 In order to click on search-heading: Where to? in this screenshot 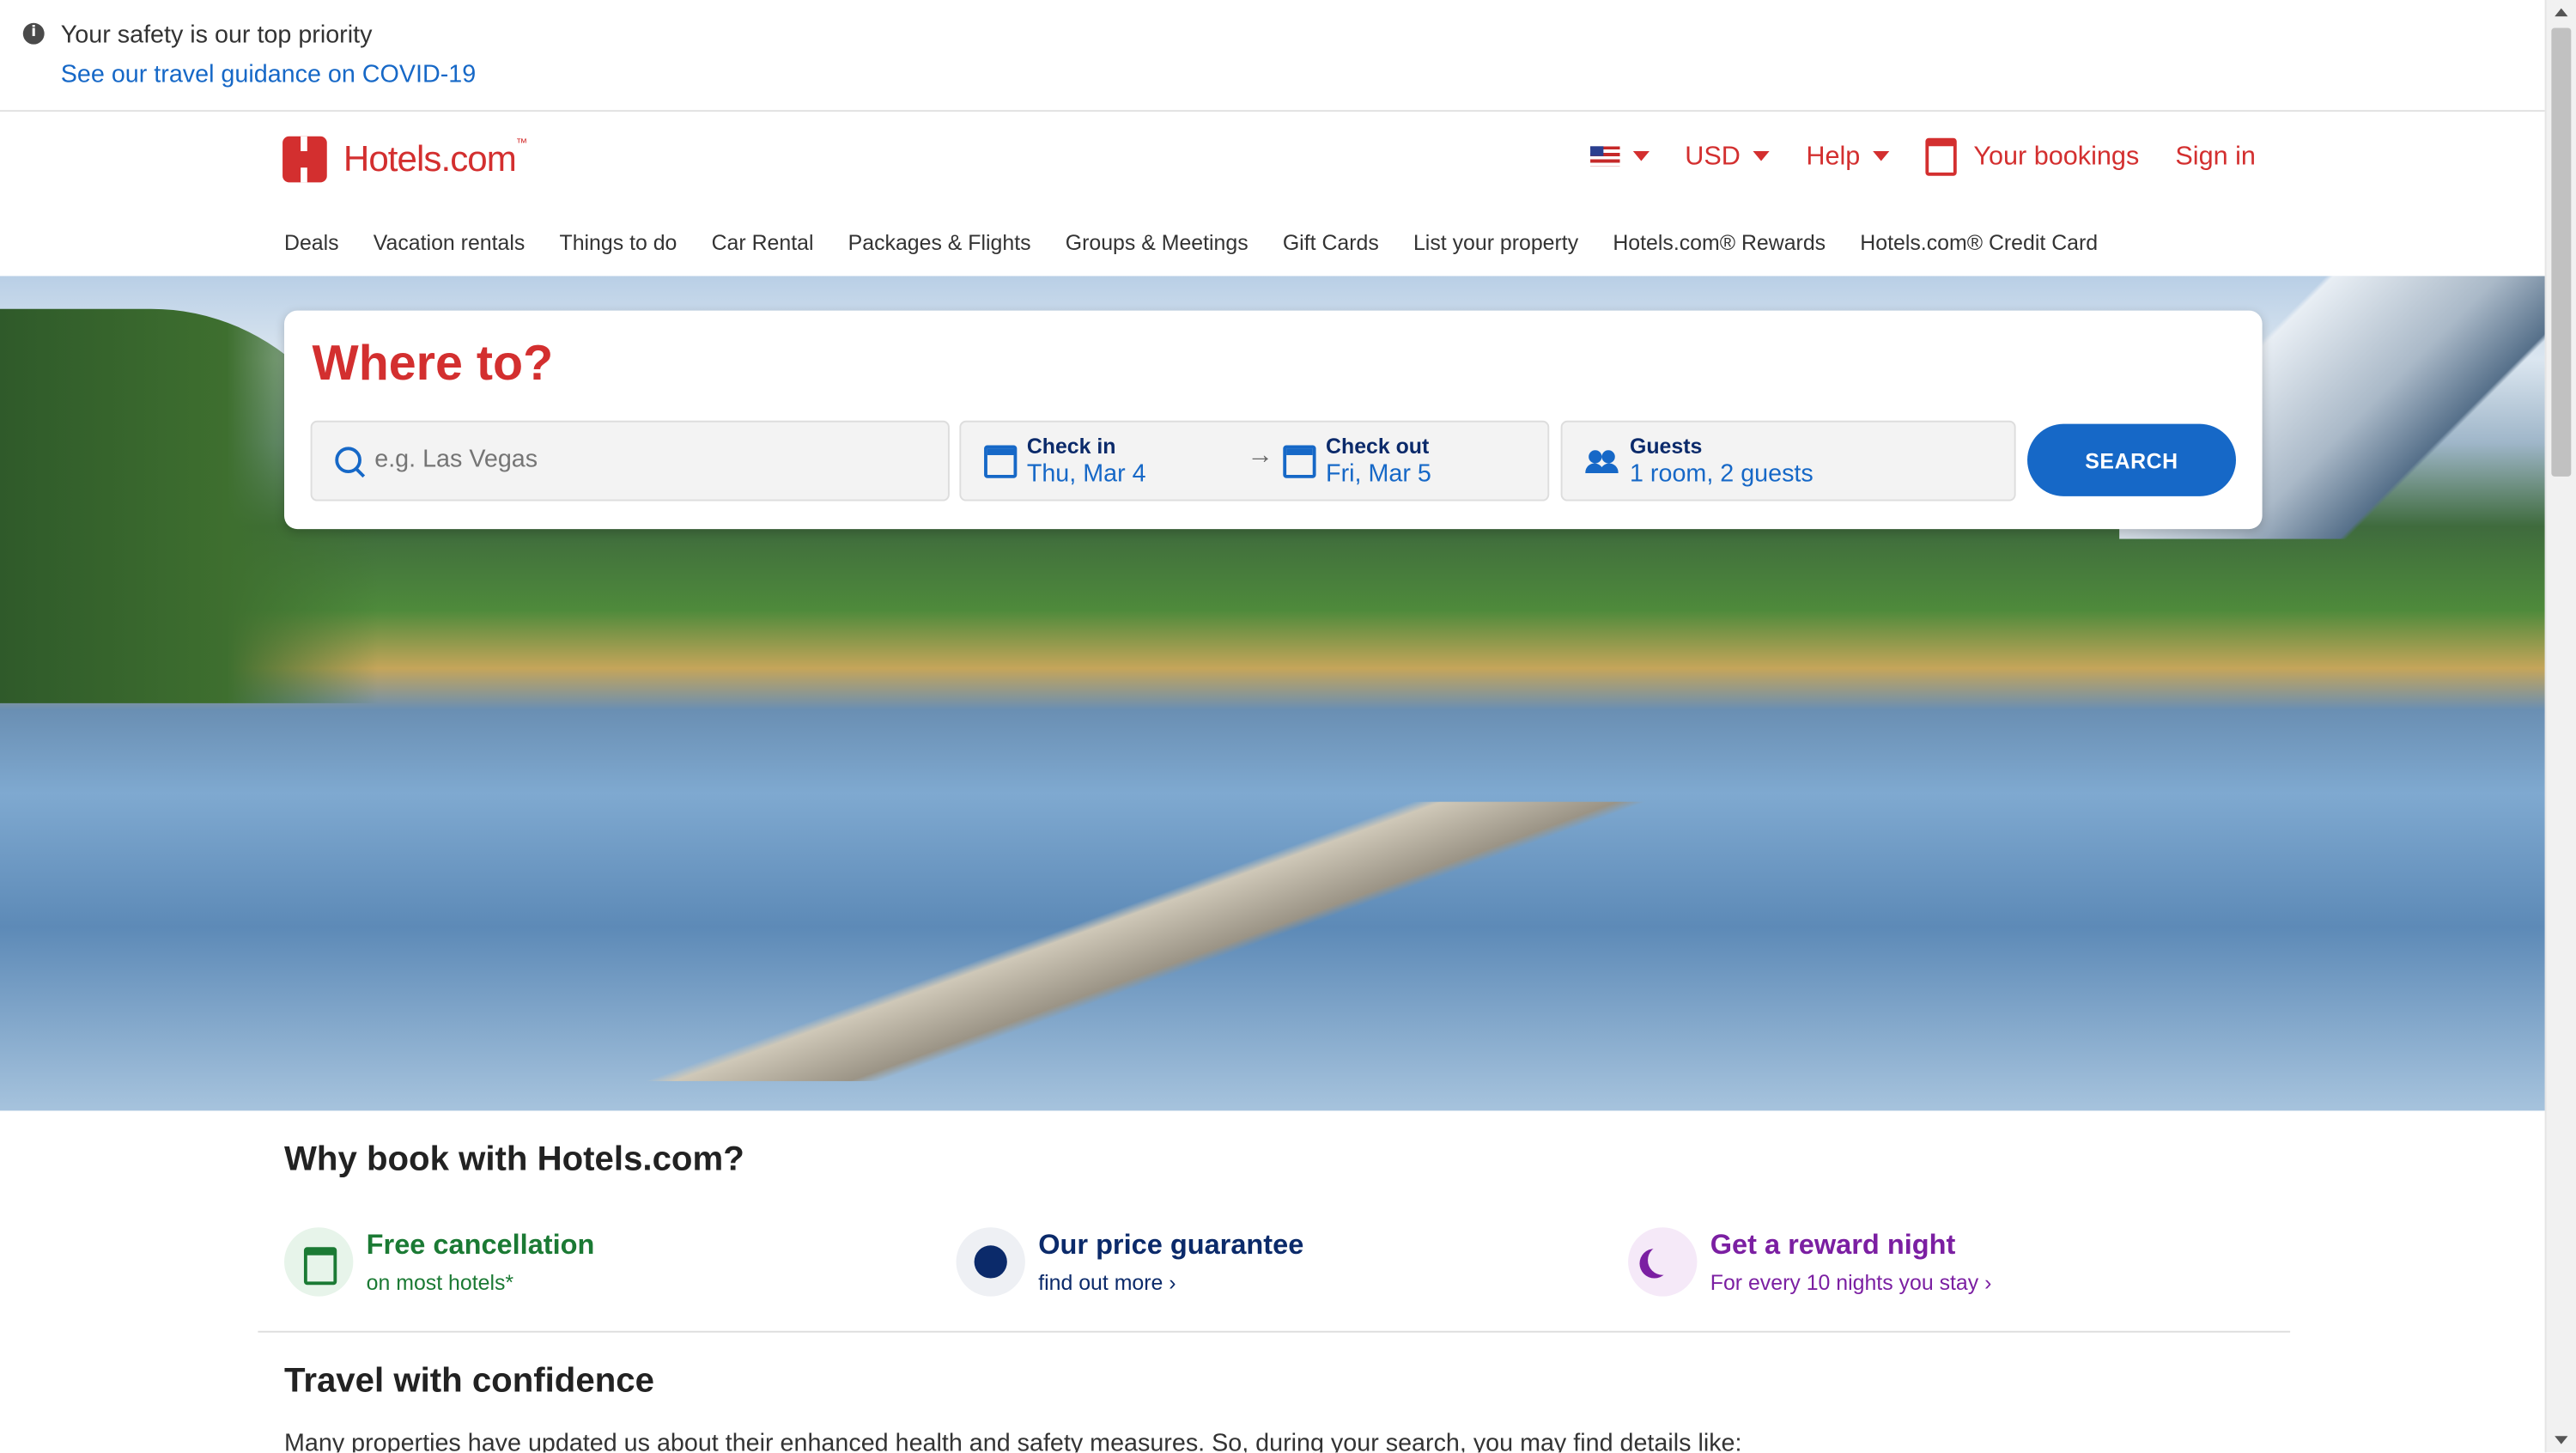, I will do `click(433, 364)`.